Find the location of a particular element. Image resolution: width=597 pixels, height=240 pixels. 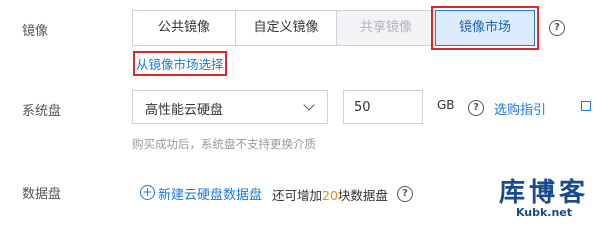

data-disk-quota: 还可增加20块数据盘 is located at coordinates (330, 194).